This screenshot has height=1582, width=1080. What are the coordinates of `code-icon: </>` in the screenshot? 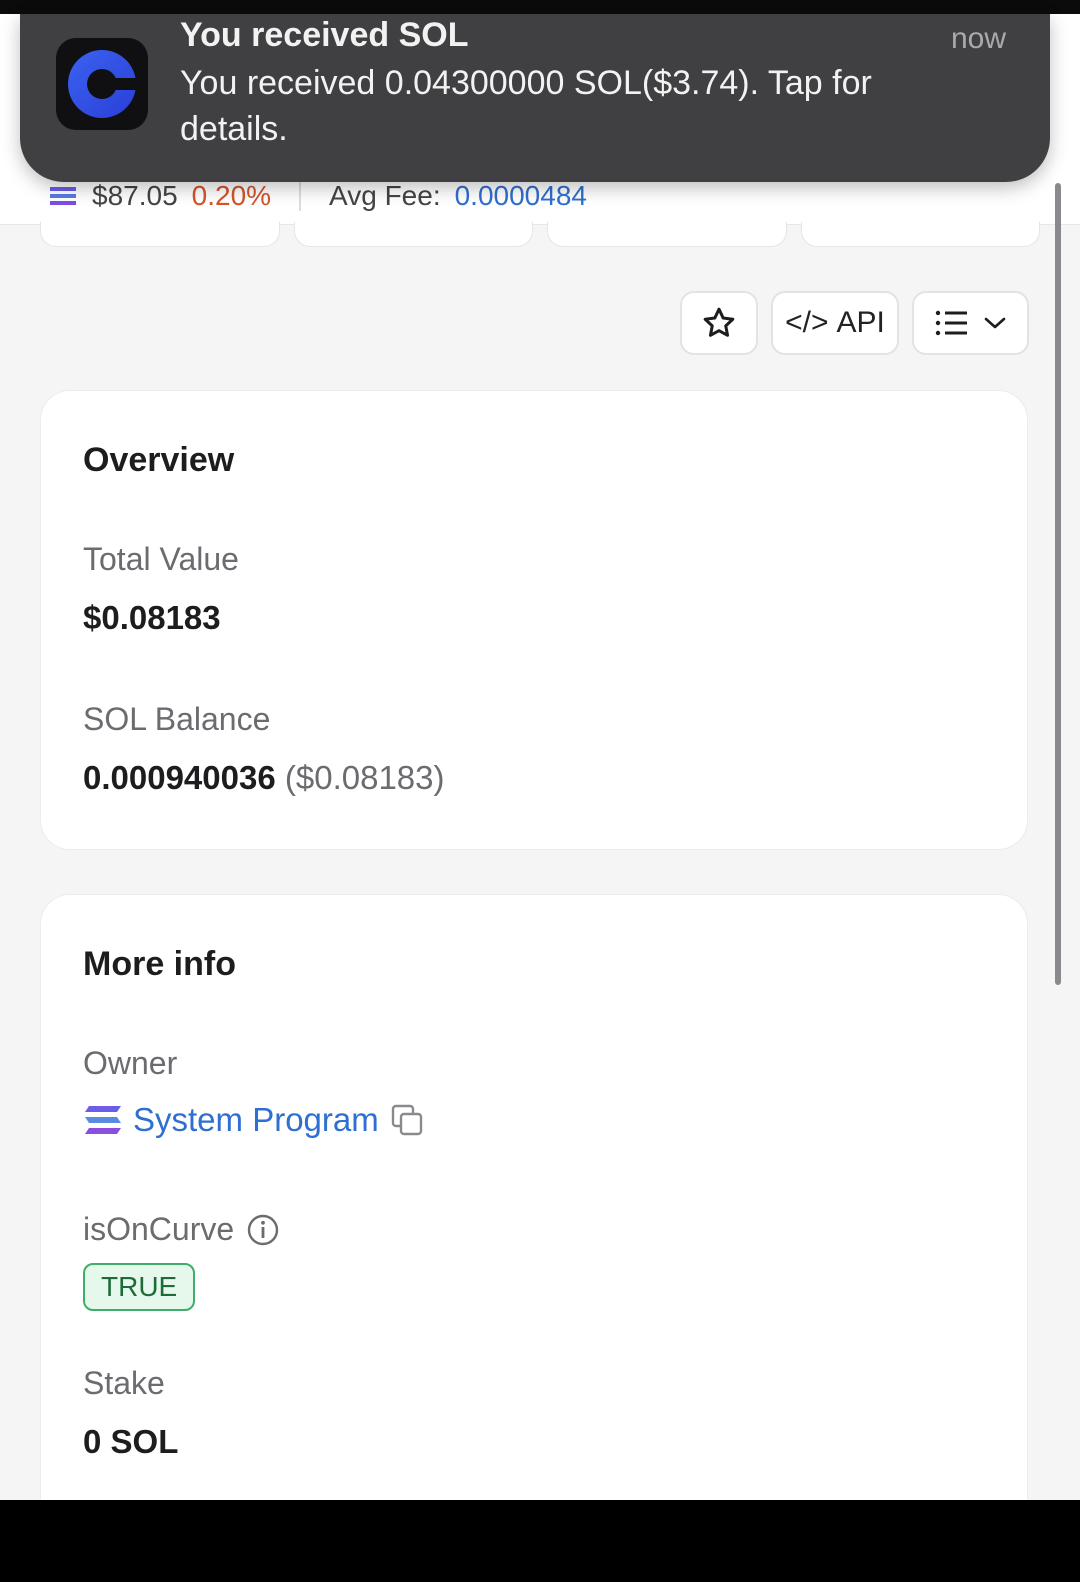 It's located at (807, 322).